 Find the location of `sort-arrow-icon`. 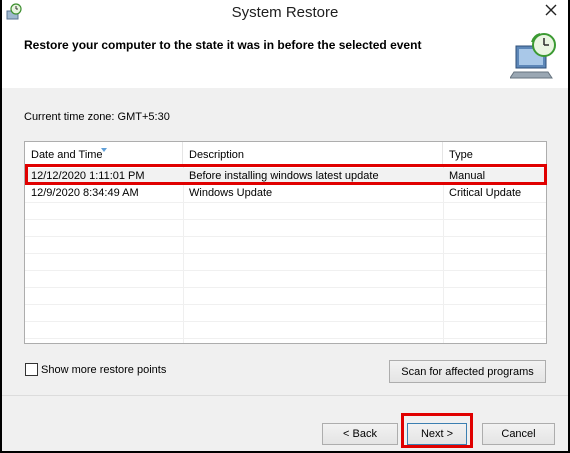

sort-arrow-icon is located at coordinates (104, 147).